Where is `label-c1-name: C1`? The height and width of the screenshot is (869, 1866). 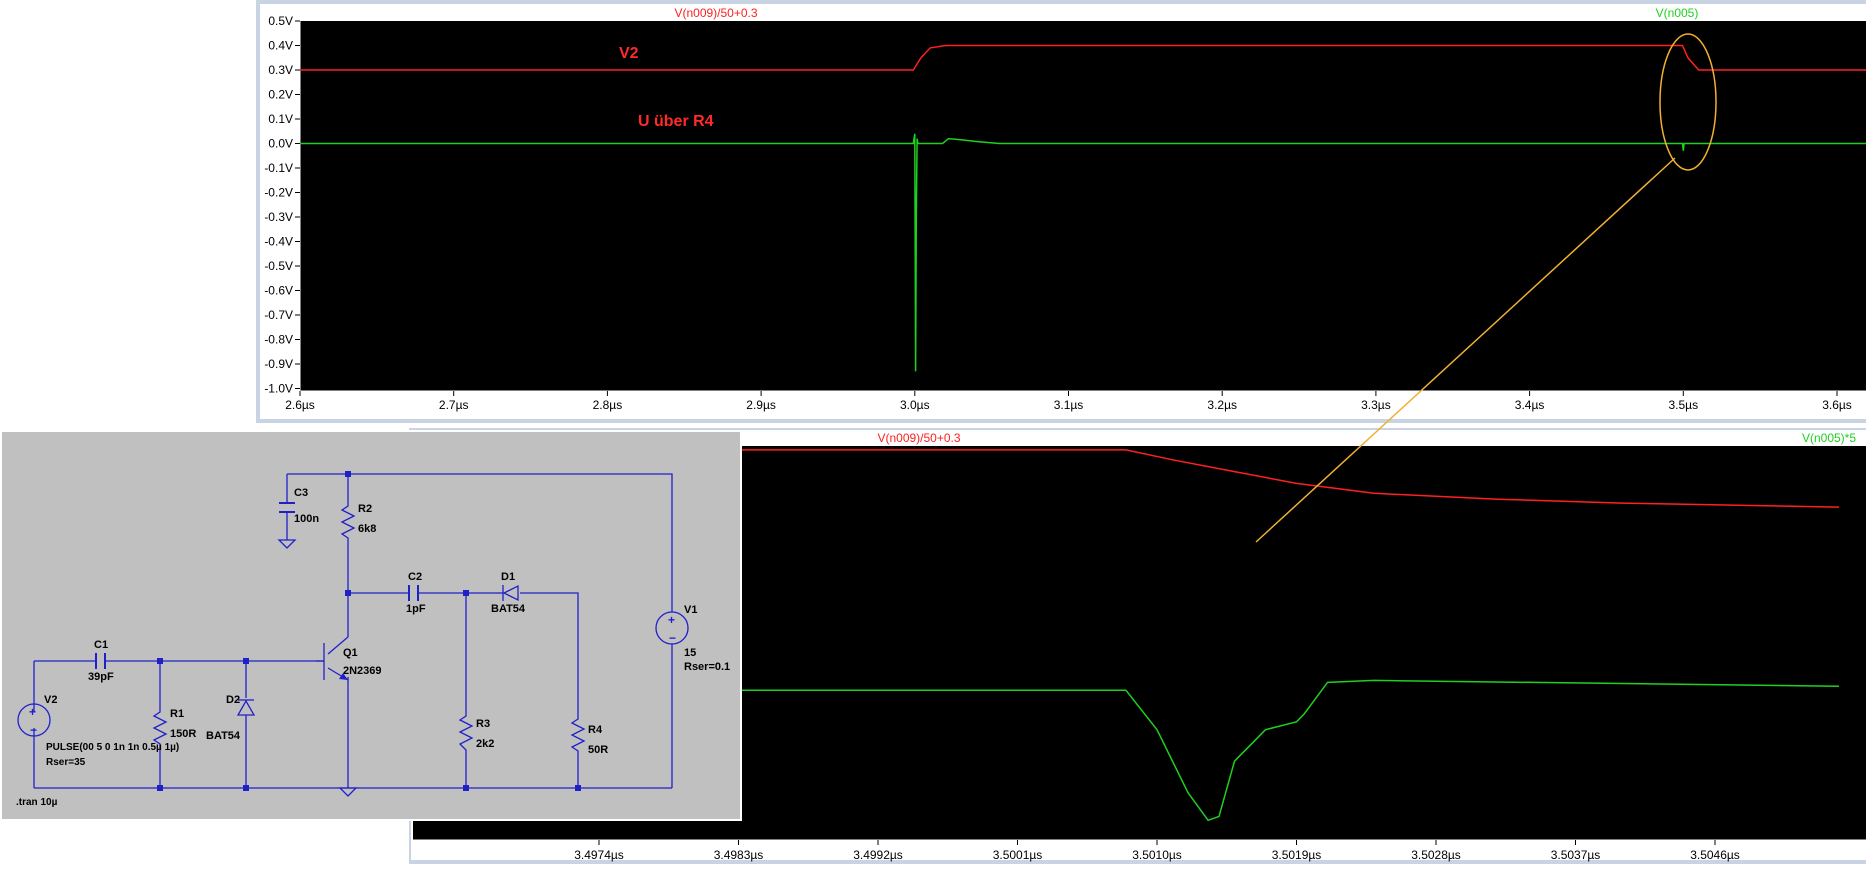
label-c1-name: C1 is located at coordinates (101, 645).